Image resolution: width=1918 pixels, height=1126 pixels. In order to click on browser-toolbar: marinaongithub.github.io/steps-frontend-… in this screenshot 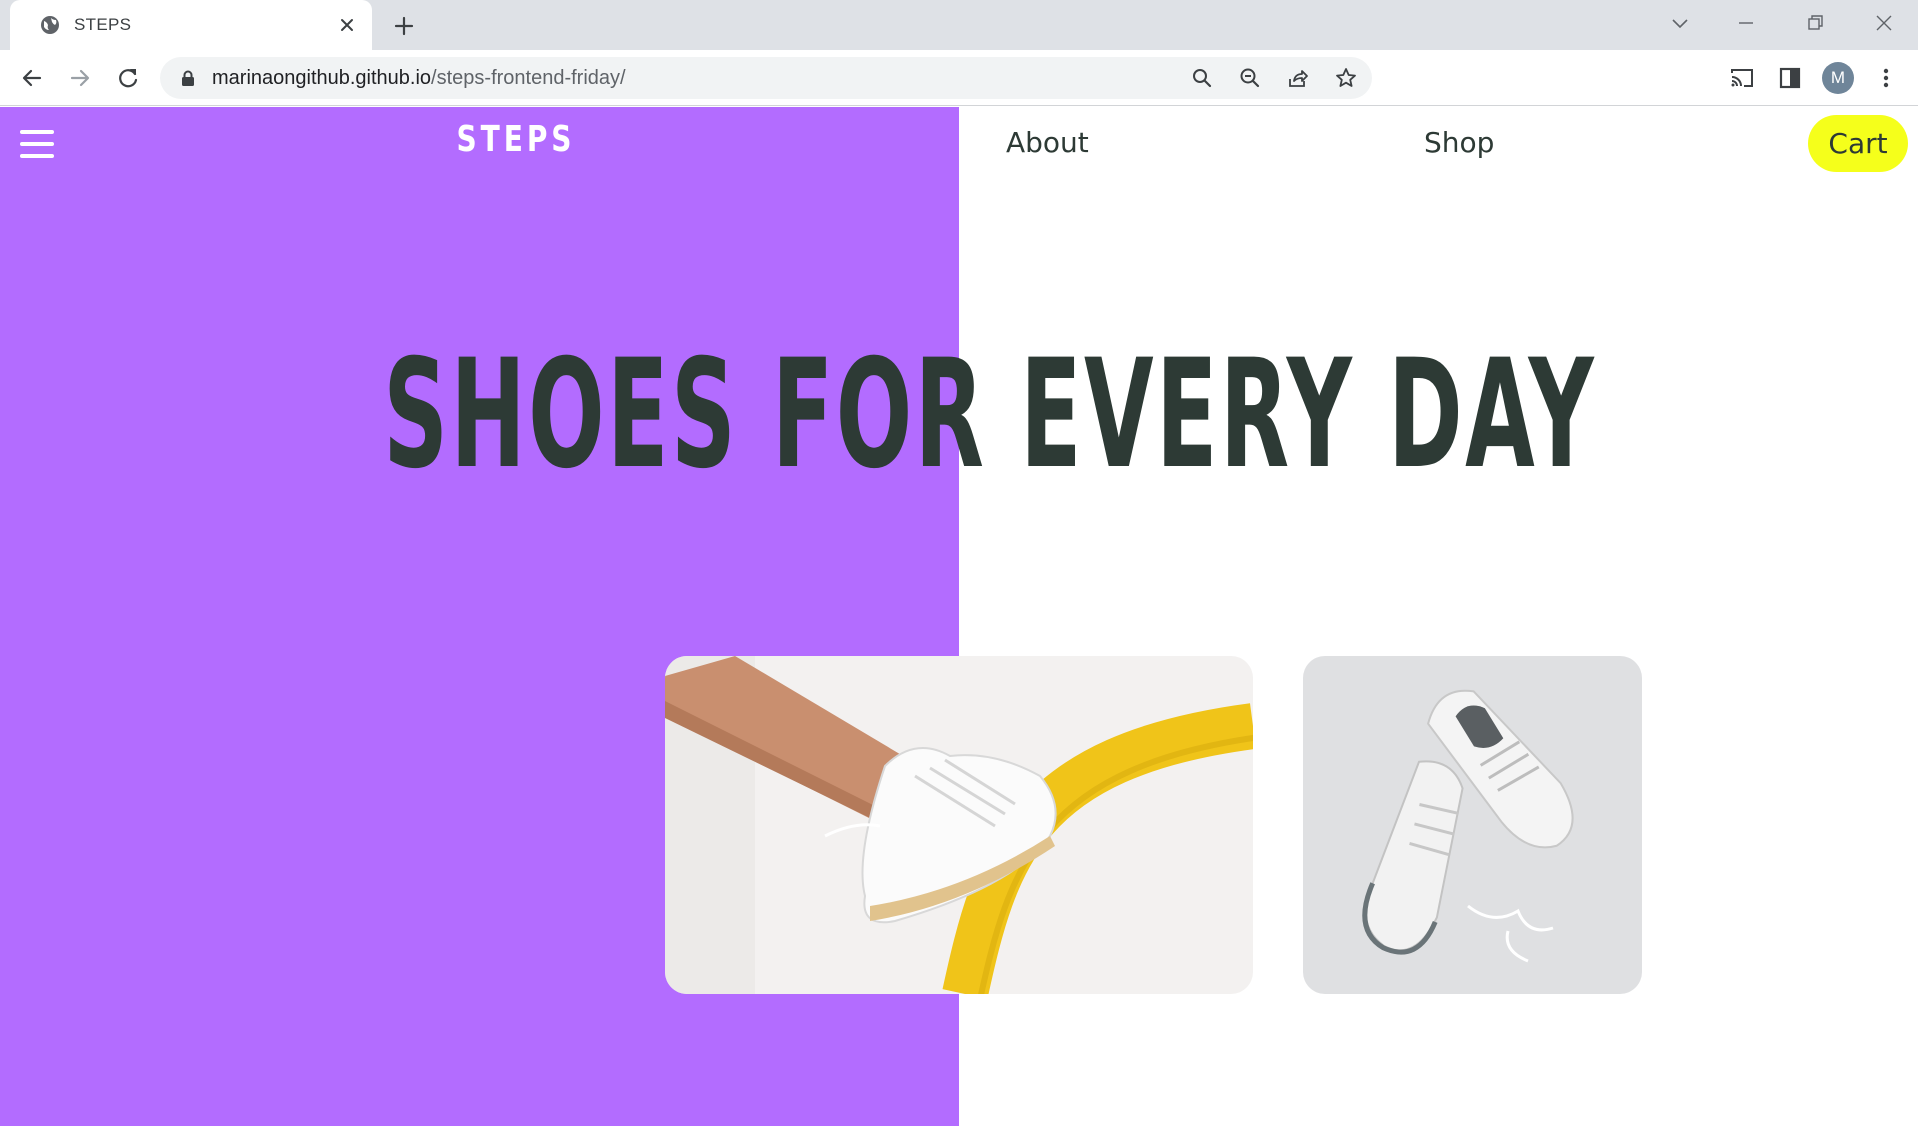, I will do `click(959, 78)`.